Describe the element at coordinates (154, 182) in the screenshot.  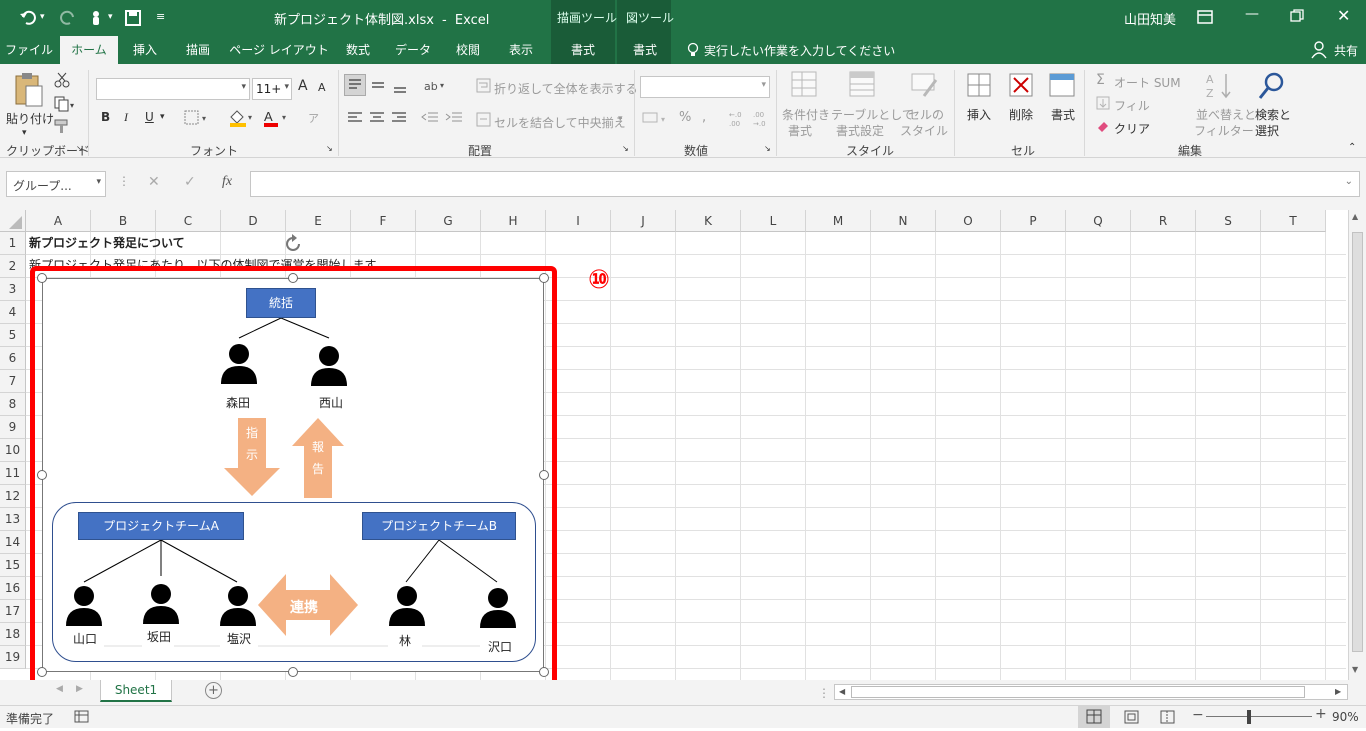
I see `cancel-formula-icon: ✕` at that location.